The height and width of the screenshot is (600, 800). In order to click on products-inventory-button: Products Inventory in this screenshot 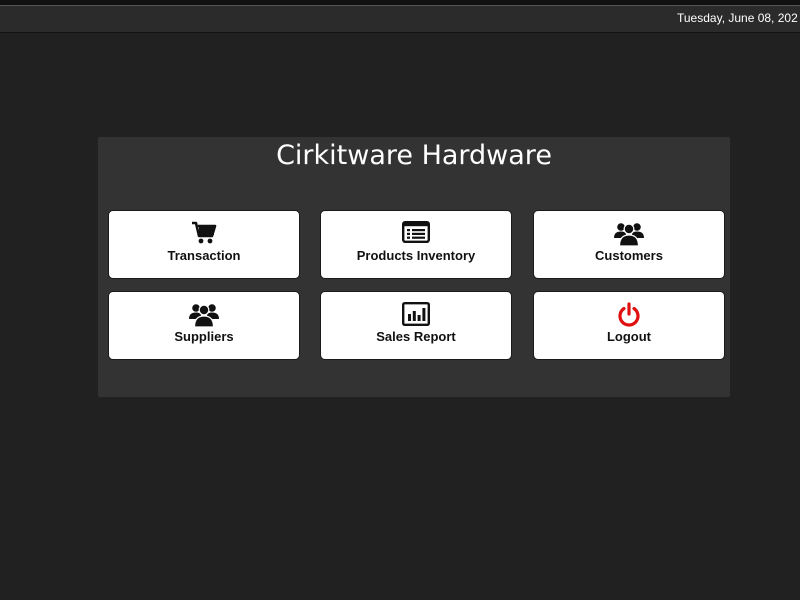, I will do `click(416, 244)`.